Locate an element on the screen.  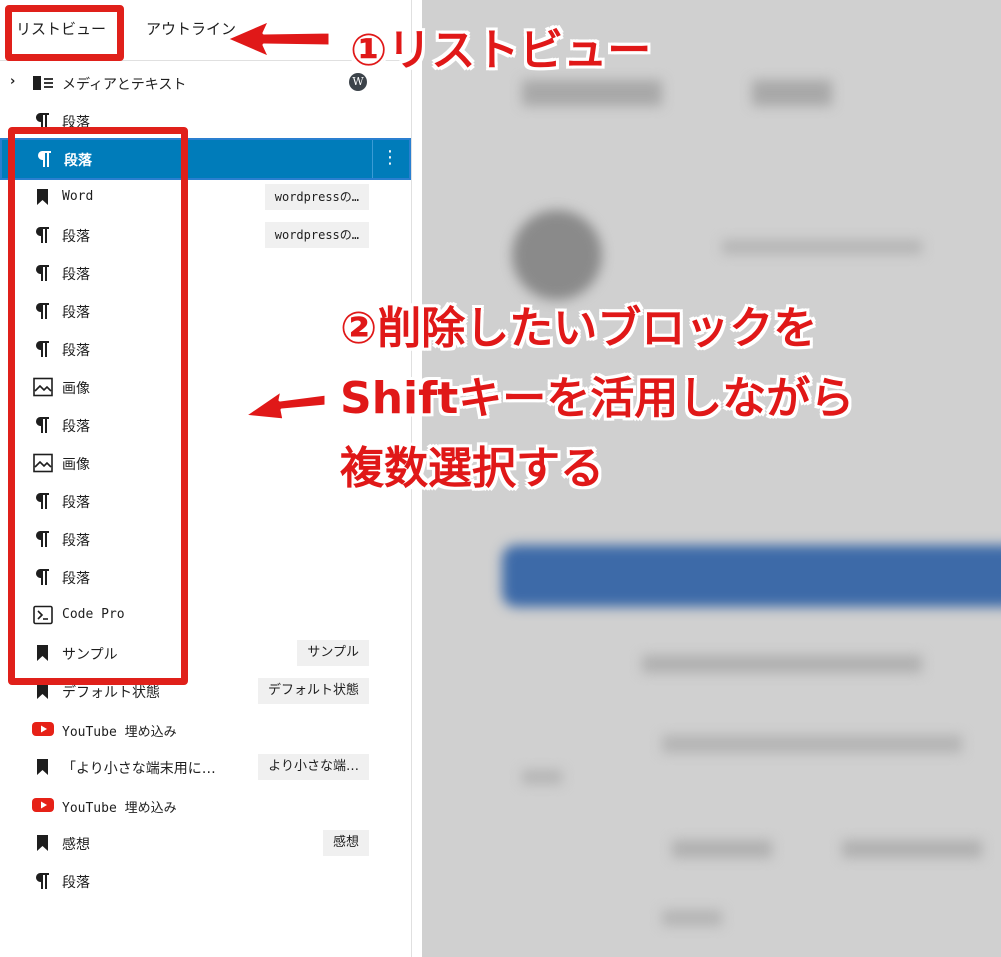
annotation-step2-line3: 複数選択する is located at coordinates (472, 468).